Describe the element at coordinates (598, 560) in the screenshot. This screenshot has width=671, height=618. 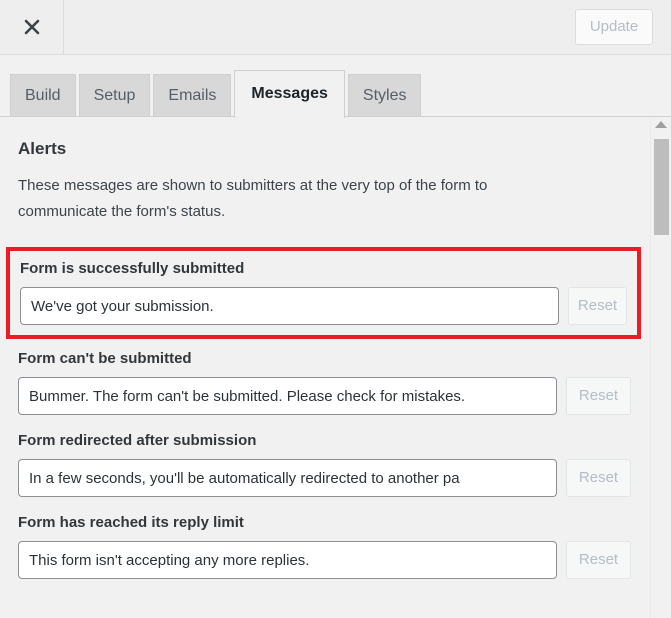
I see `reset-button-reply-limit: Reset` at that location.